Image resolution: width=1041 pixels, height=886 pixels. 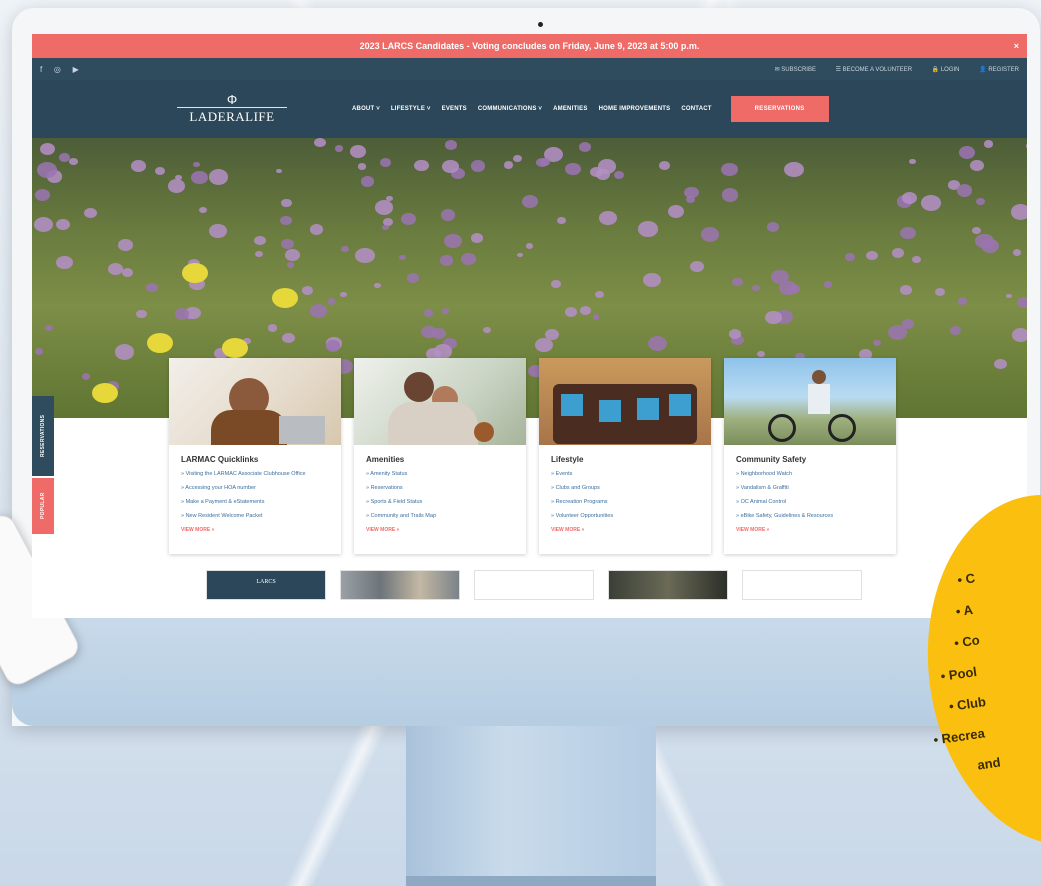 I want to click on card-link: » Make a Payment & eStatements, so click(x=255, y=502).